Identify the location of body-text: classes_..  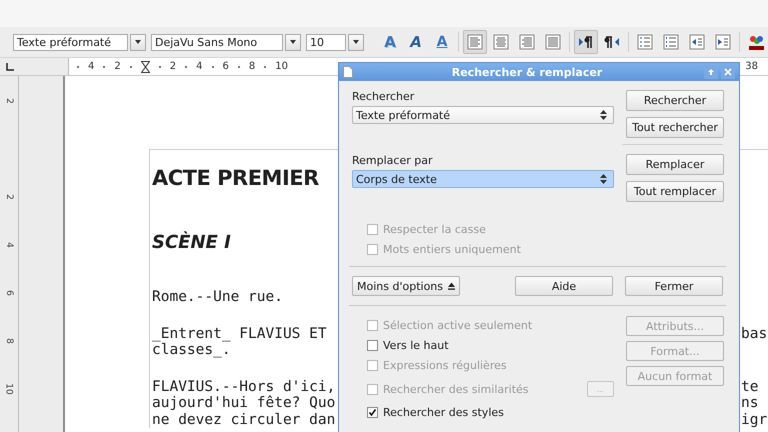
(192, 350).